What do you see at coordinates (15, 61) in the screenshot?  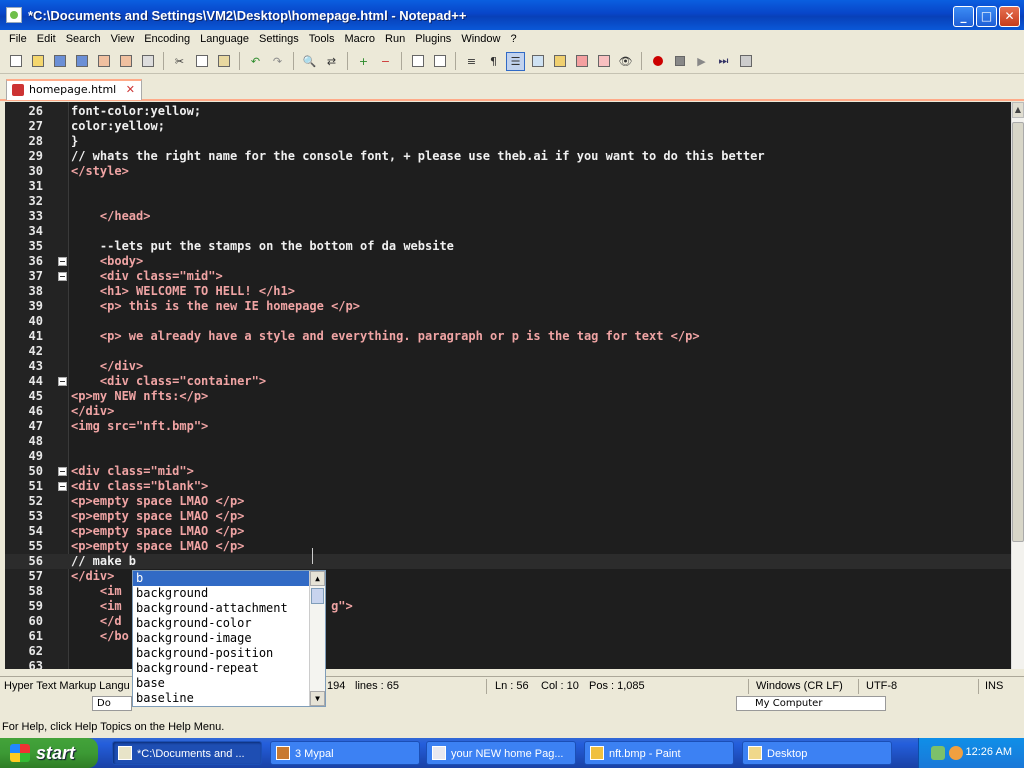 I see `new-file-icon` at bounding box center [15, 61].